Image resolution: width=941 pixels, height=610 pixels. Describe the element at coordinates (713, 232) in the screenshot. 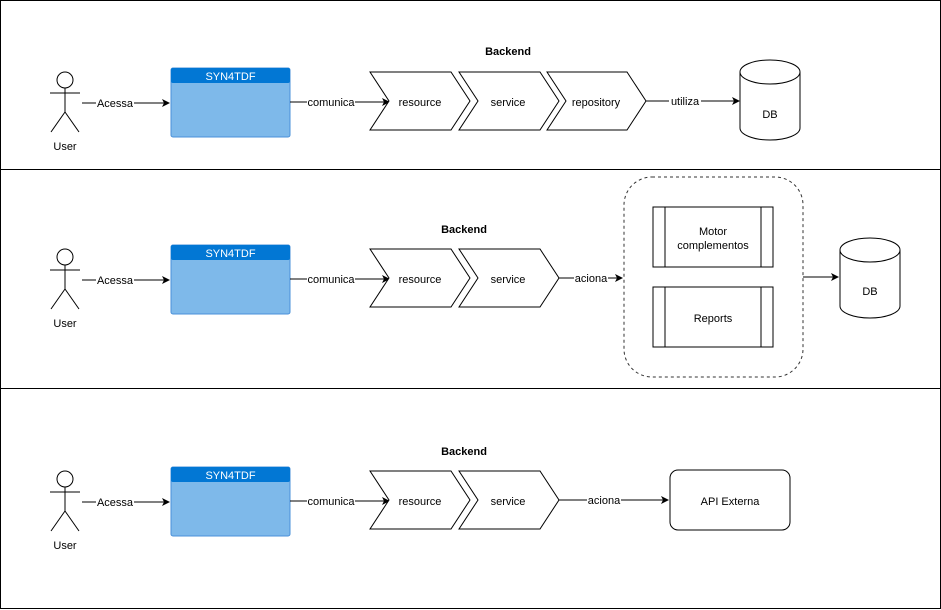

I see `subprocess-label-line1: Motor` at that location.